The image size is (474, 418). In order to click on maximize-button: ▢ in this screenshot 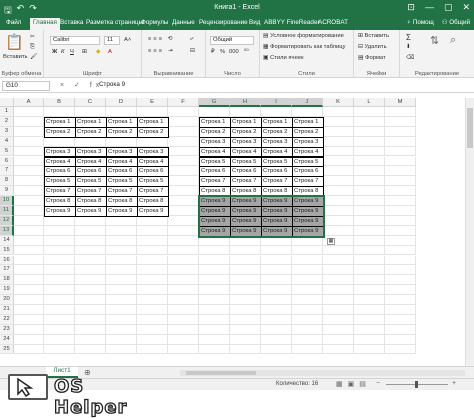, I will do `click(448, 7)`.